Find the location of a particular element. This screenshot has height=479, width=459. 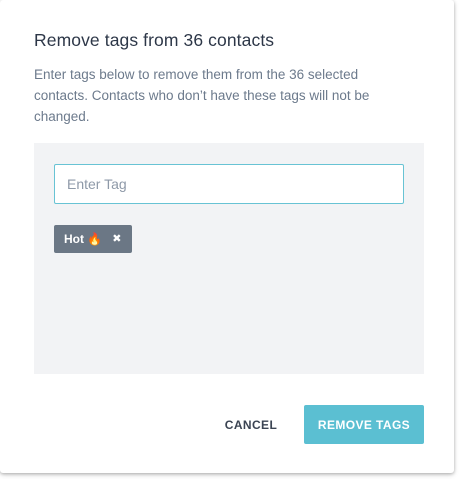

dialog-title: Remove tags from 36 contacts is located at coordinates (154, 40).